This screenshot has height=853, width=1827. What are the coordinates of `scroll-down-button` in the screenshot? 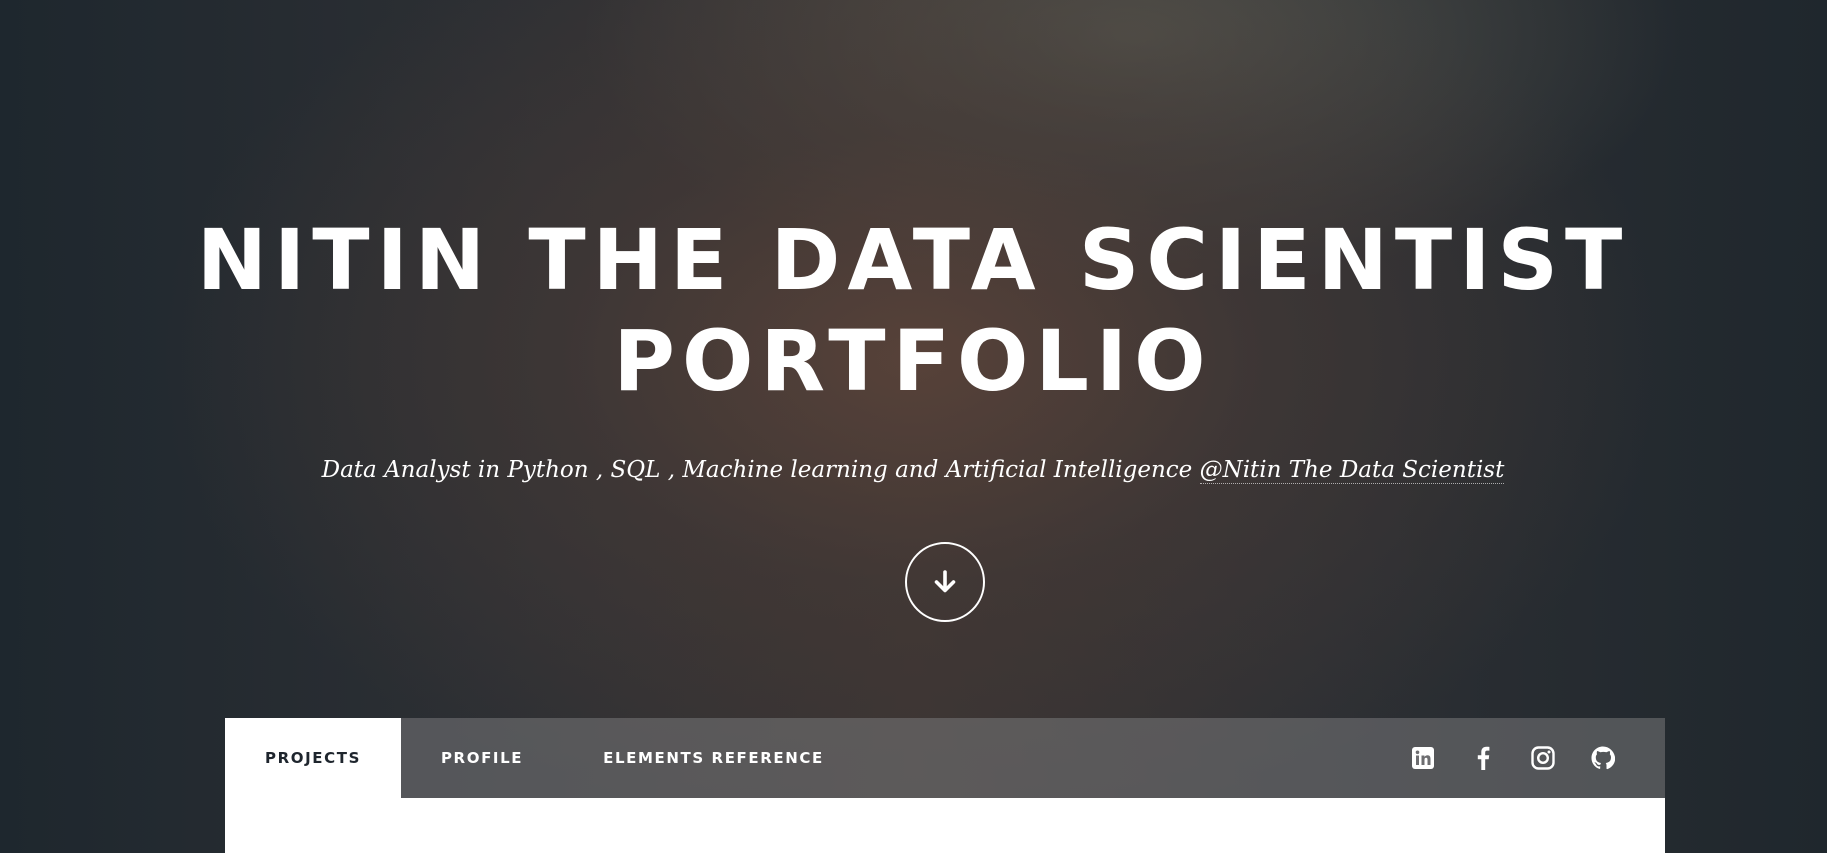 It's located at (945, 582).